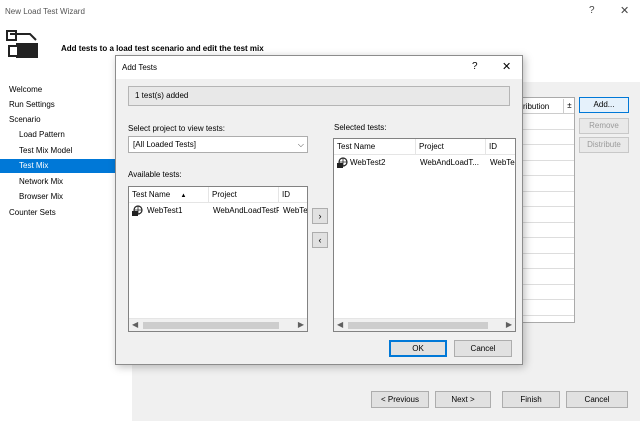  Describe the element at coordinates (66, 182) in the screenshot. I see `nav-item-network-mix: Network Mix` at that location.